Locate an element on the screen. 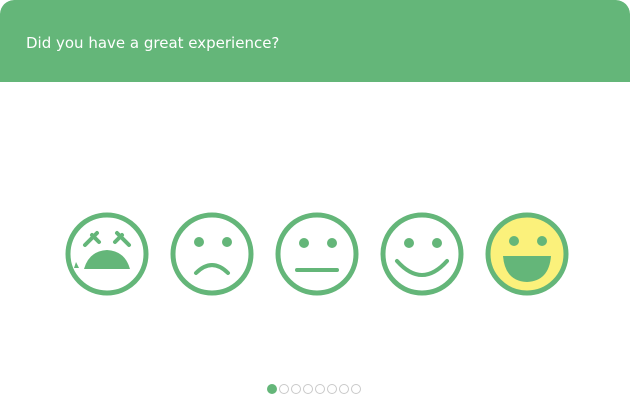 This screenshot has width=630, height=403. rating-option-neutral is located at coordinates (317, 254).